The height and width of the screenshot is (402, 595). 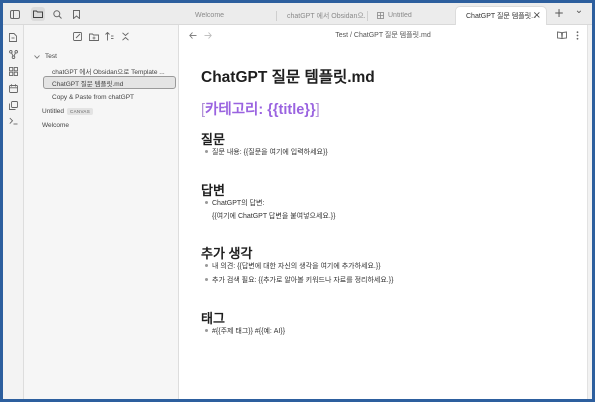 What do you see at coordinates (238, 203) in the screenshot?
I see `bullet-text: ChatGPT의 답변:` at bounding box center [238, 203].